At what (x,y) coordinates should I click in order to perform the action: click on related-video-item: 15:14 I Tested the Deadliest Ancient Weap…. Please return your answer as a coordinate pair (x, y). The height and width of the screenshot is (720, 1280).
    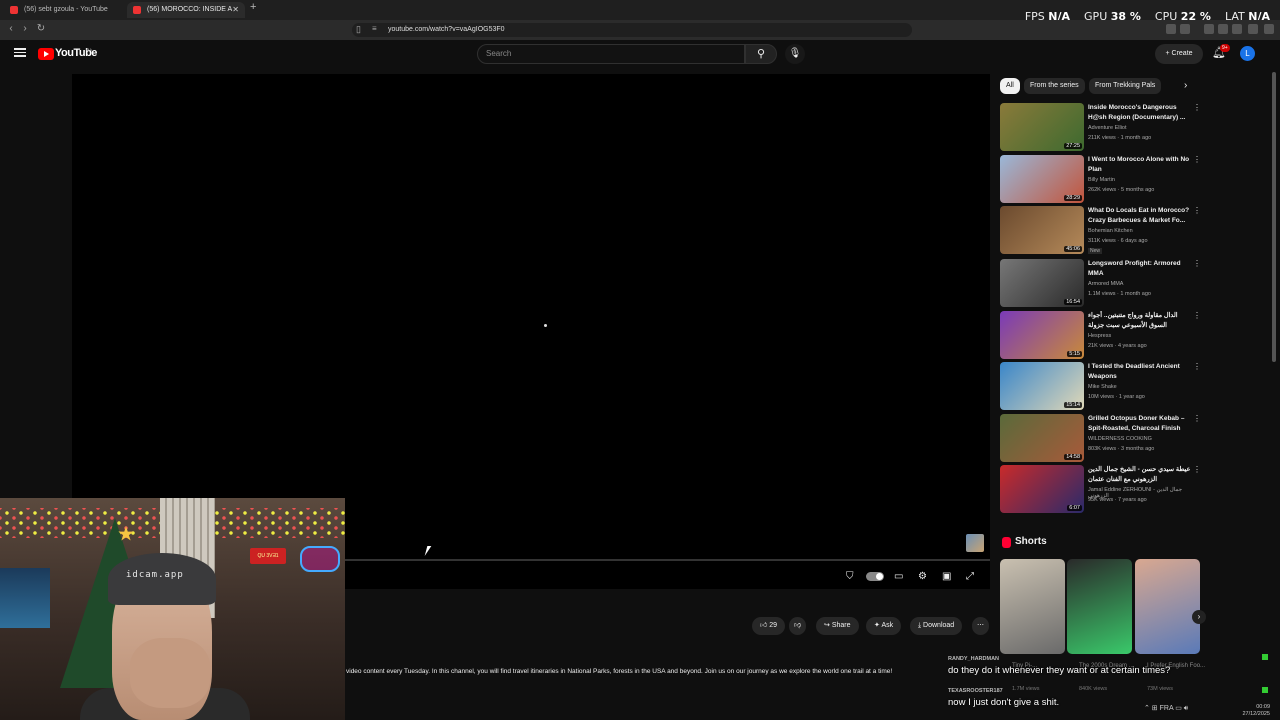
    Looking at the image, I should click on (1100, 386).